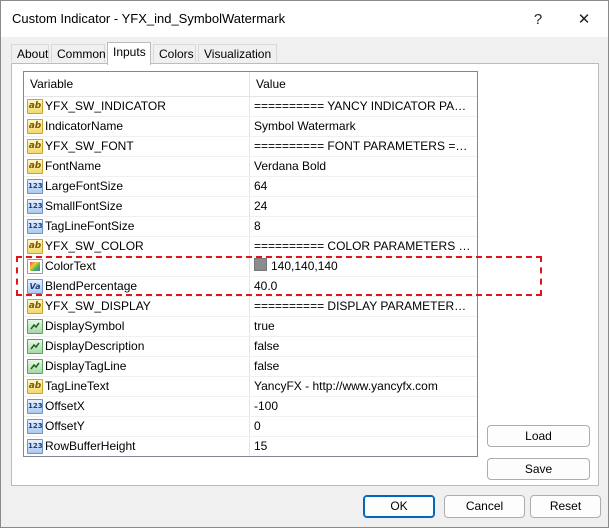 This screenshot has width=609, height=528. I want to click on variable-name: DisplaySymbol, so click(85, 326).